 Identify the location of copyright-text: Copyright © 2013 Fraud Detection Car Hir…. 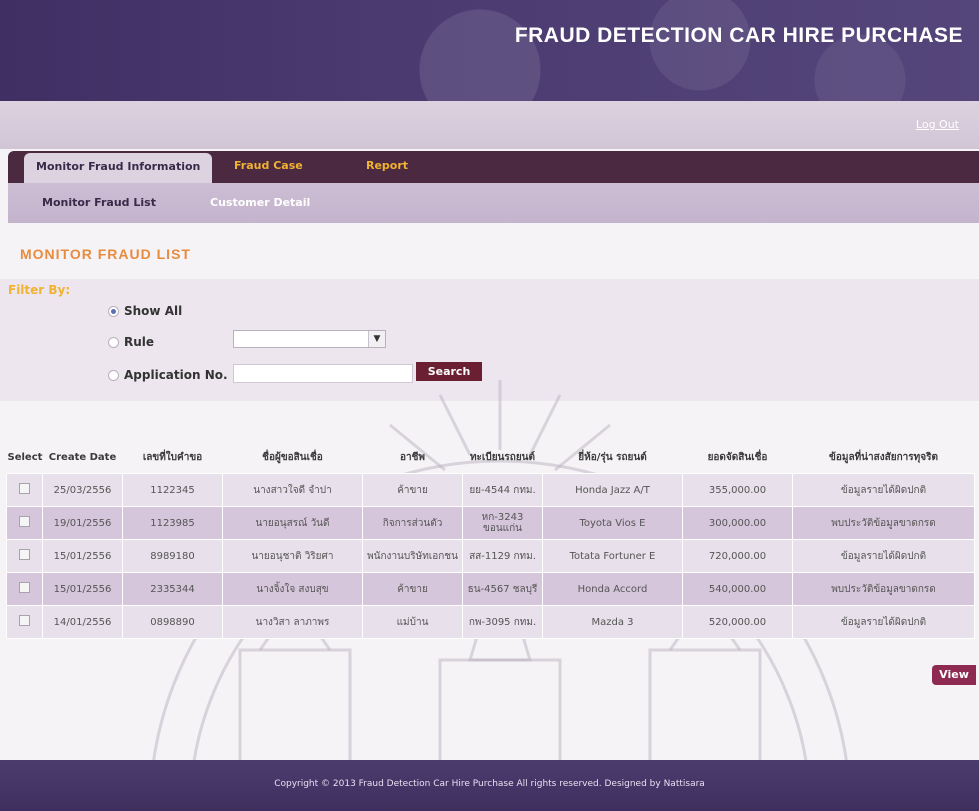
(489, 784).